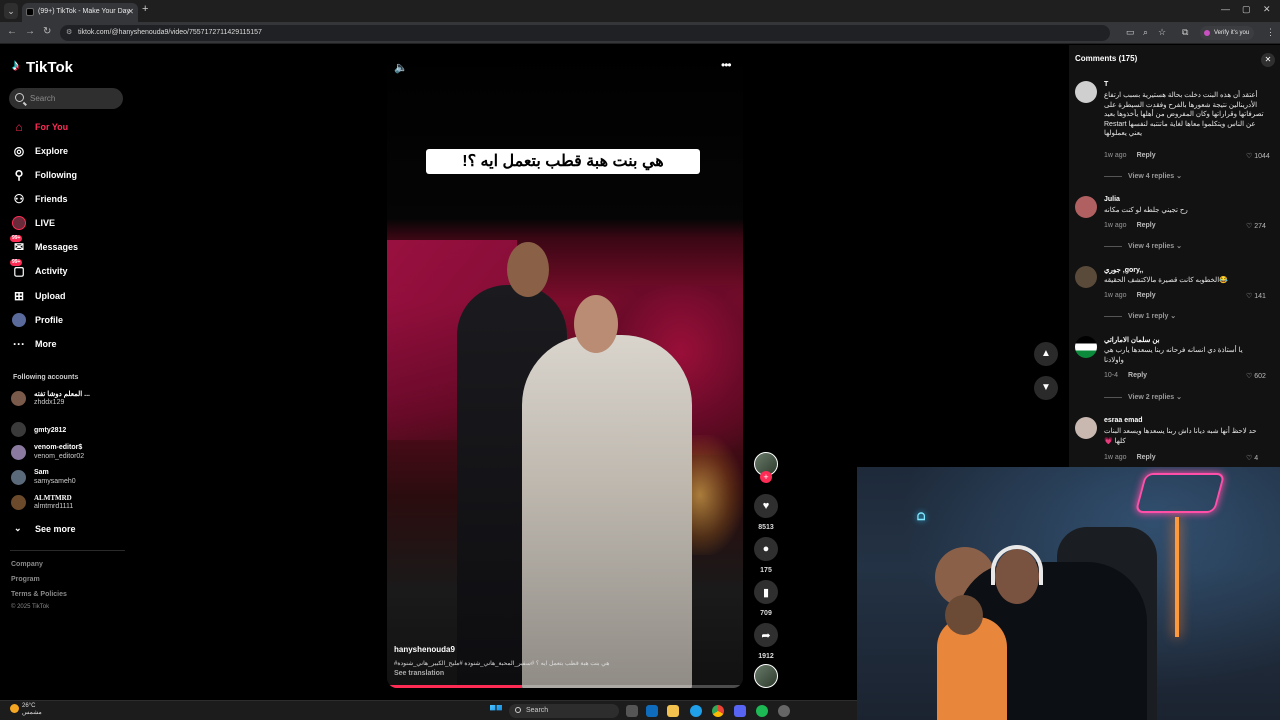 This screenshot has width=1280, height=720. Describe the element at coordinates (766, 555) in the screenshot. I see `comment-button: ● 175` at that location.